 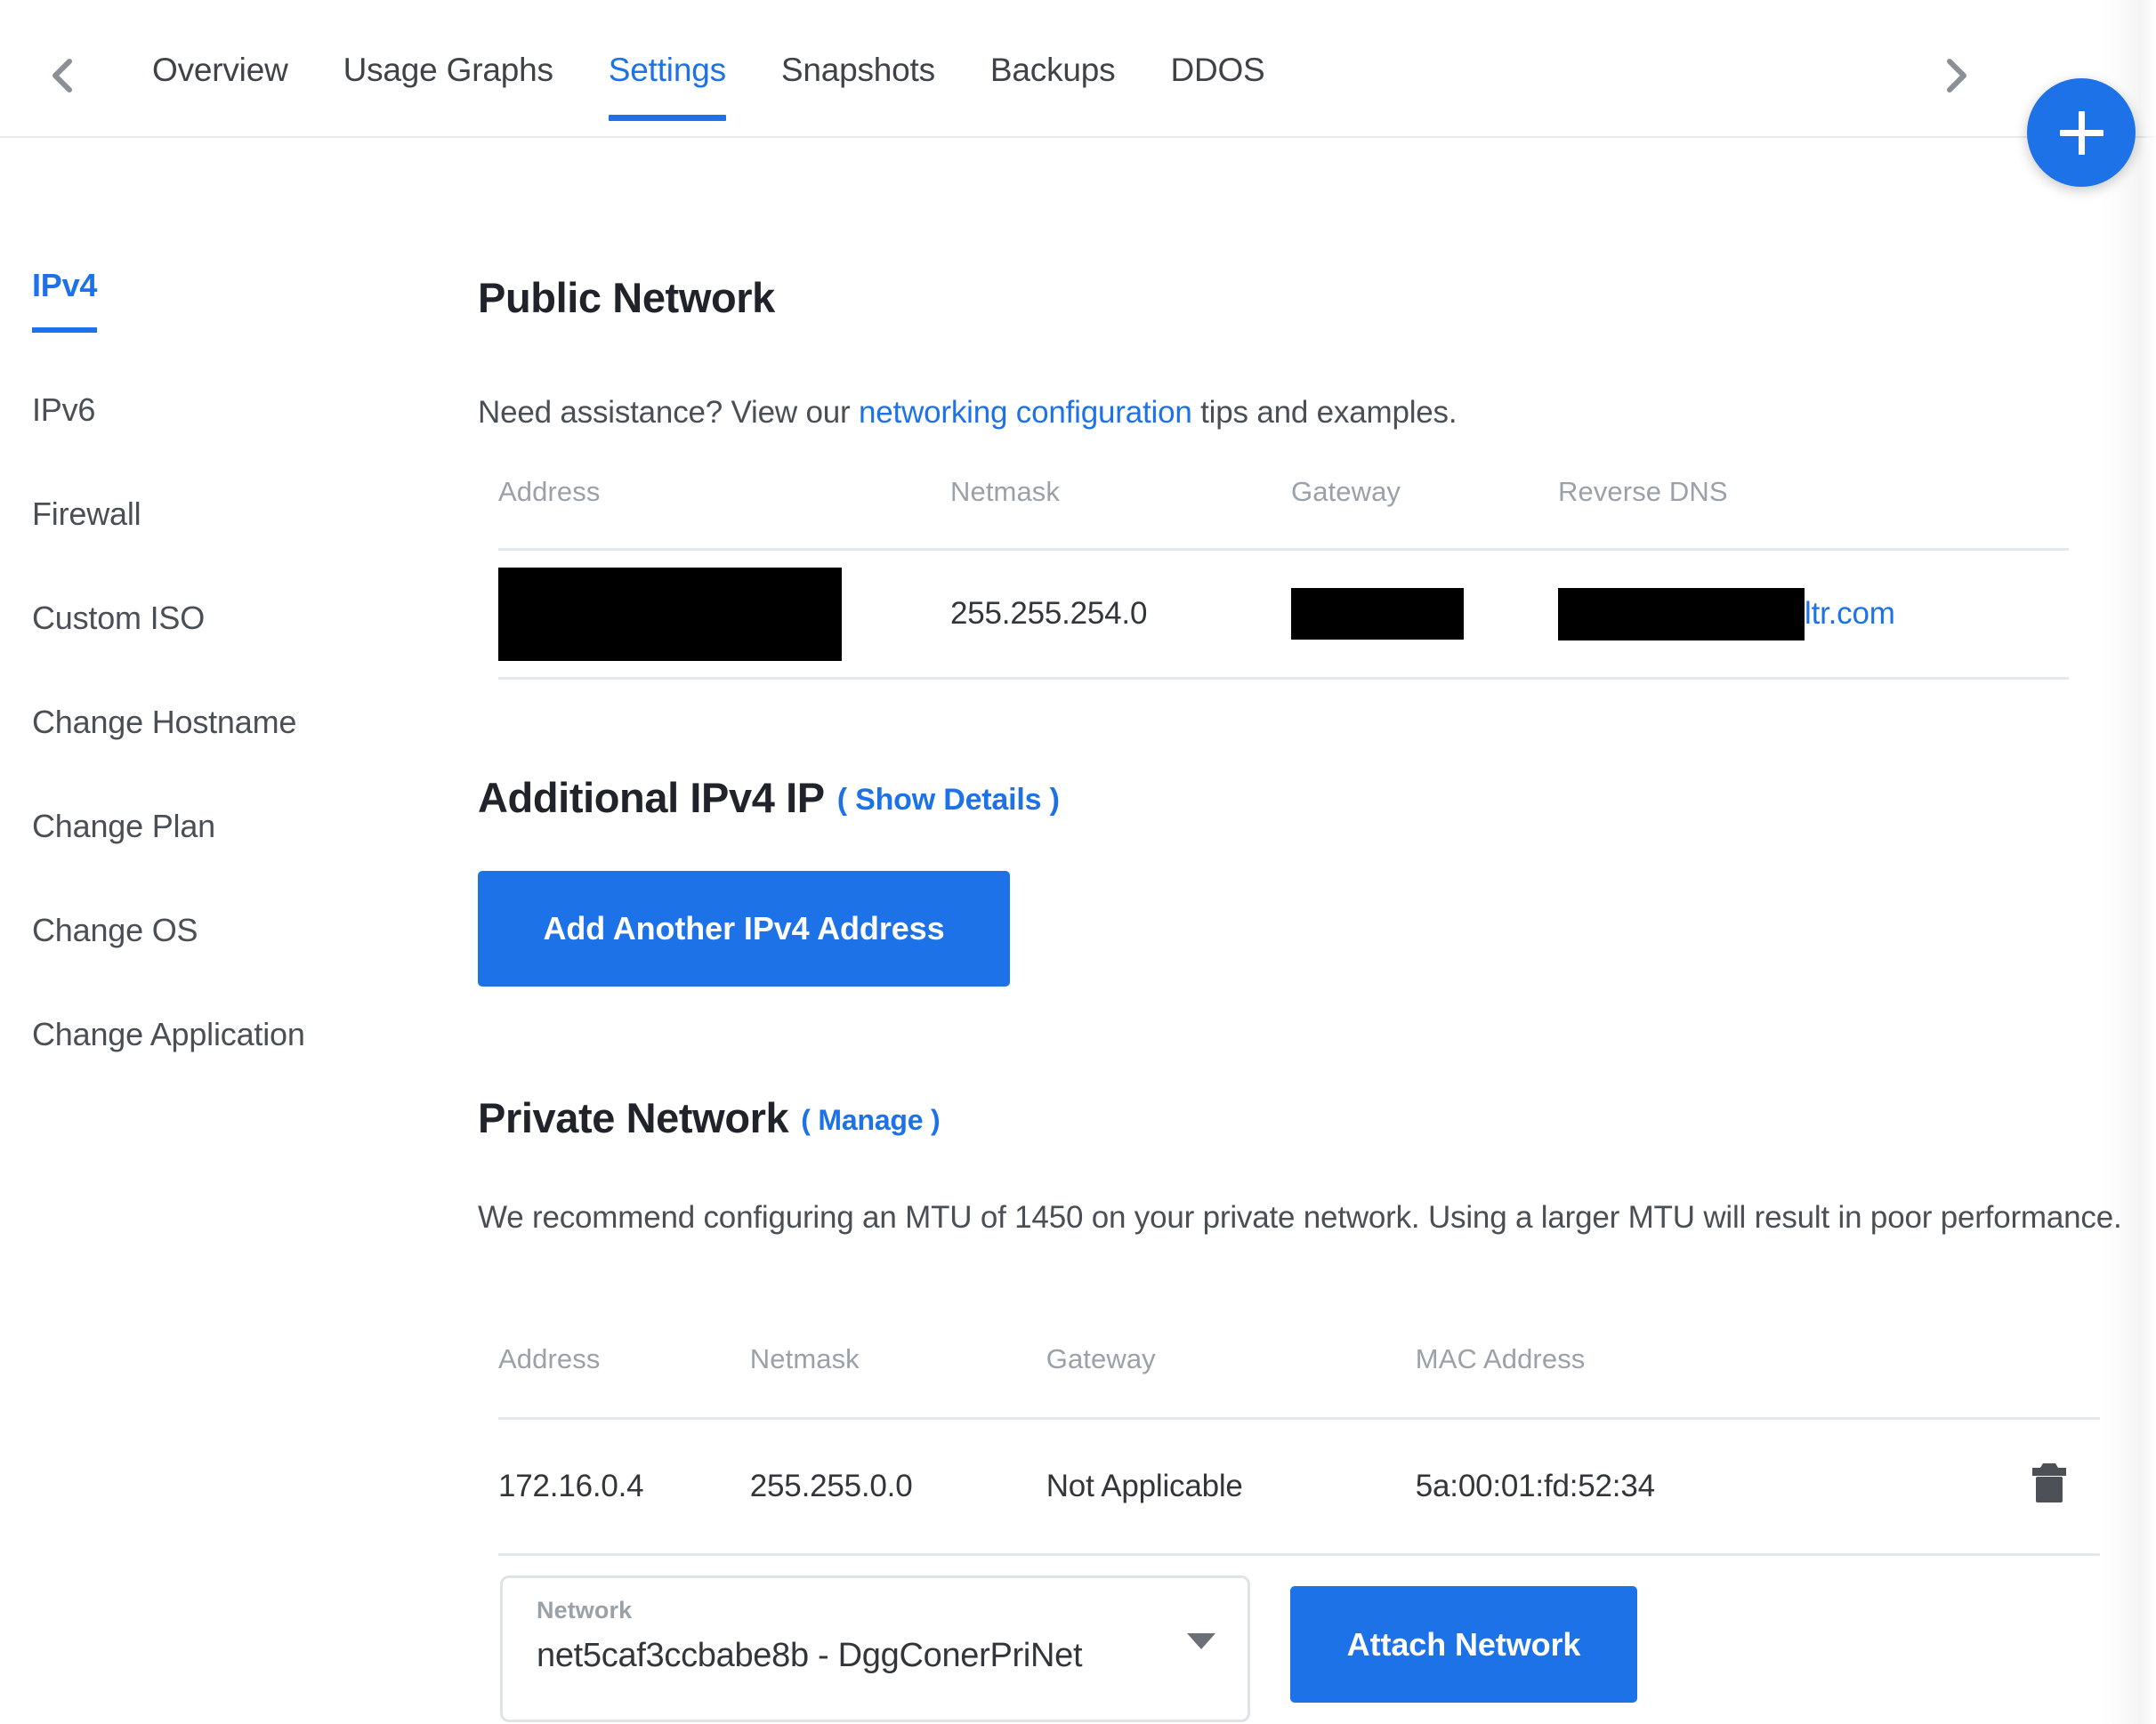 What do you see at coordinates (165, 722) in the screenshot?
I see `sidebar-item-change-hostname-label: Change Hostname` at bounding box center [165, 722].